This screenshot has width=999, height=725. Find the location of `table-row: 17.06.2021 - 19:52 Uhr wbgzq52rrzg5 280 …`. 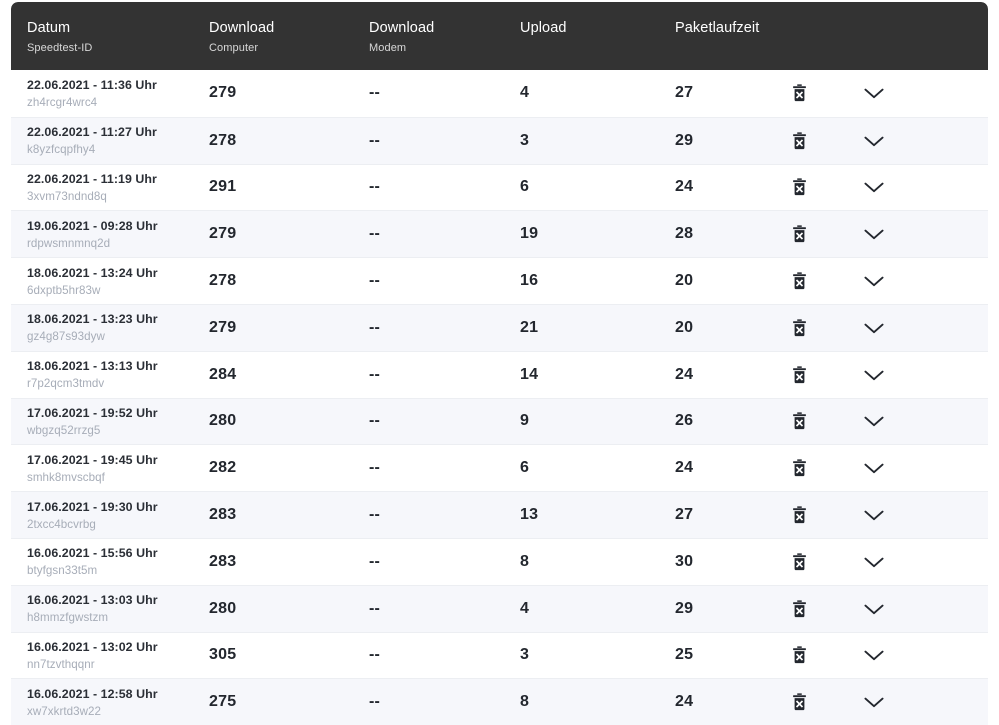

table-row: 17.06.2021 - 19:52 Uhr wbgzq52rrzg5 280 … is located at coordinates (499, 421).